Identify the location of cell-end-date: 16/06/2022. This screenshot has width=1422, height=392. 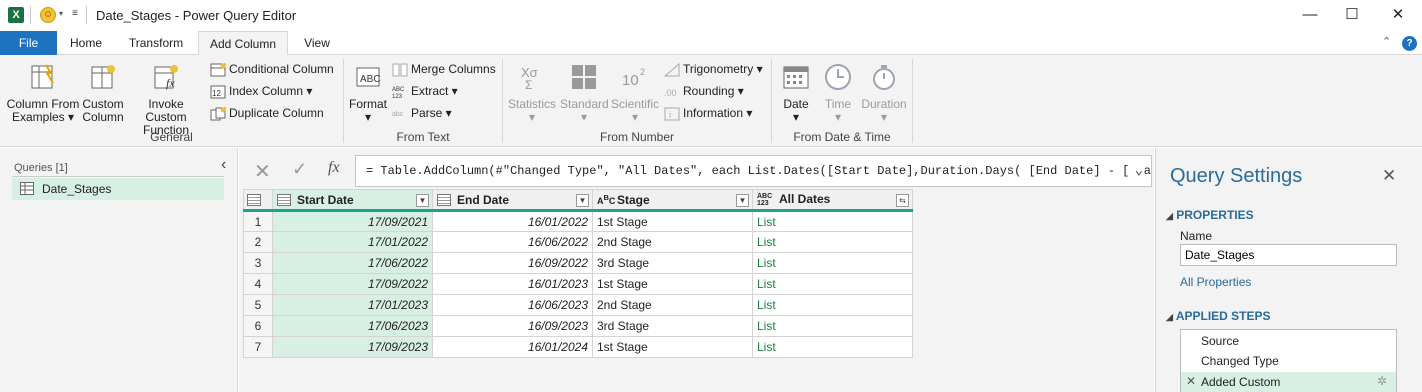
(512, 242).